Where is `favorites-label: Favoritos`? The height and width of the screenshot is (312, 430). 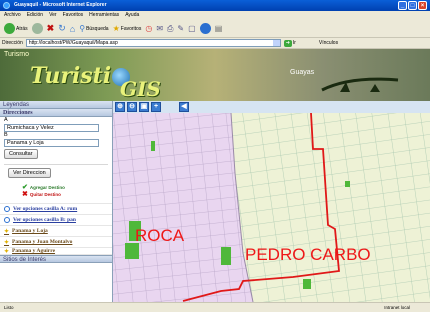 favorites-label: Favoritos is located at coordinates (131, 28).